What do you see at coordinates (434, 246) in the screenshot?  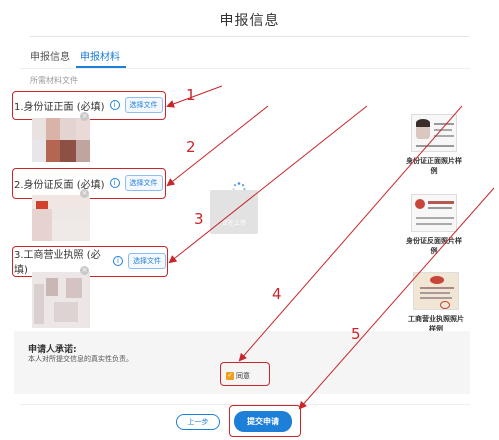 I see `sample-label: 身份证反面照片样例` at bounding box center [434, 246].